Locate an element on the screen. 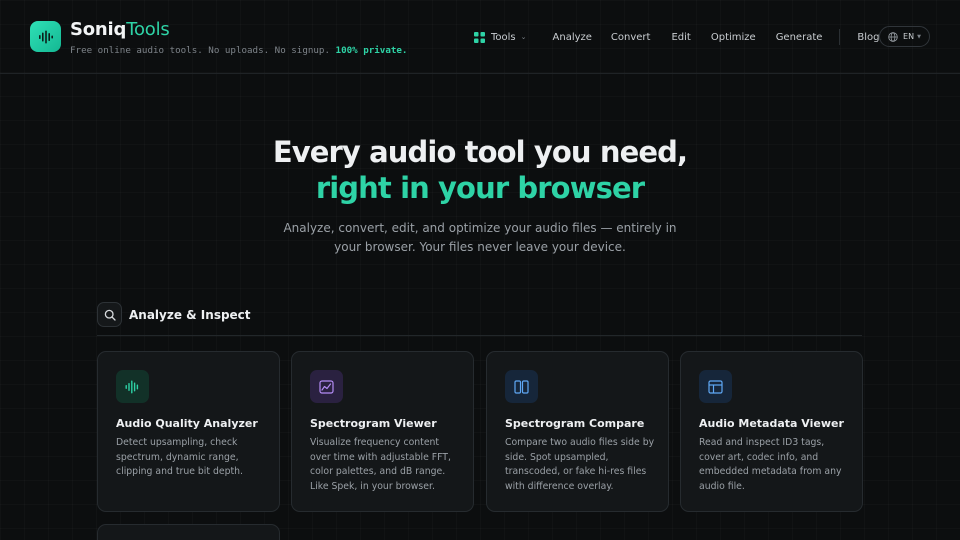 The image size is (960, 540). tagline-highlight: 100% private. is located at coordinates (371, 50).